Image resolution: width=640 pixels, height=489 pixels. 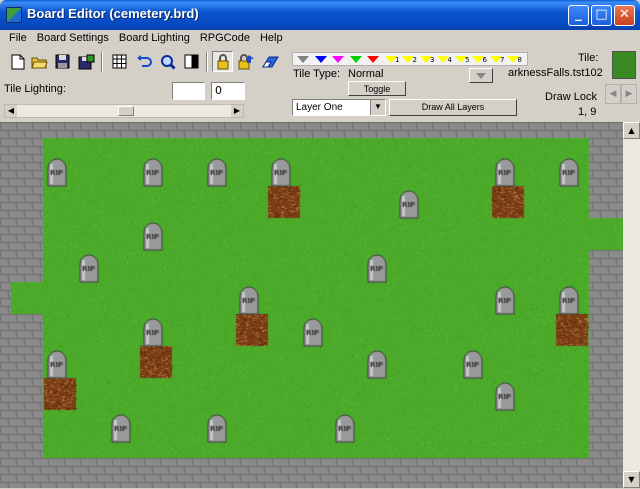 What do you see at coordinates (453, 107) in the screenshot?
I see `draw-all-layers-button: Draw All Layers` at bounding box center [453, 107].